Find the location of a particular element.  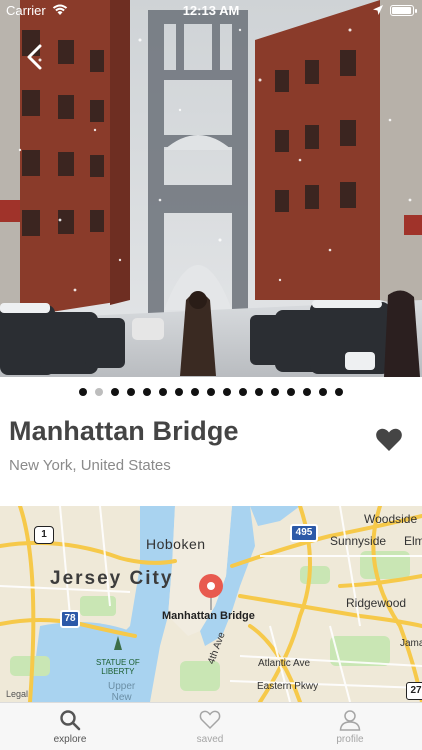

highway-shield-1: 1 is located at coordinates (44, 535).